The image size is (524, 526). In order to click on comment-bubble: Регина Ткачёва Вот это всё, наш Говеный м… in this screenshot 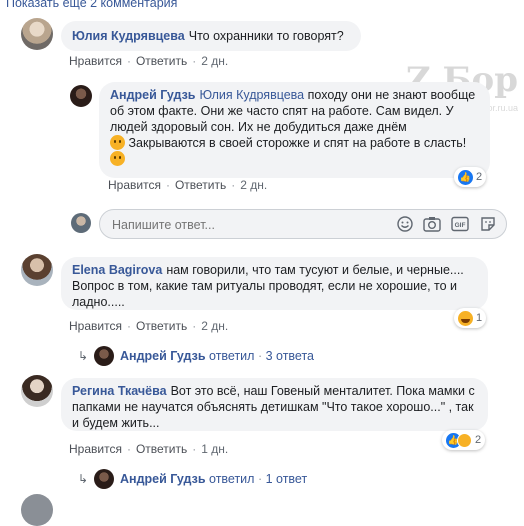, I will do `click(274, 404)`.